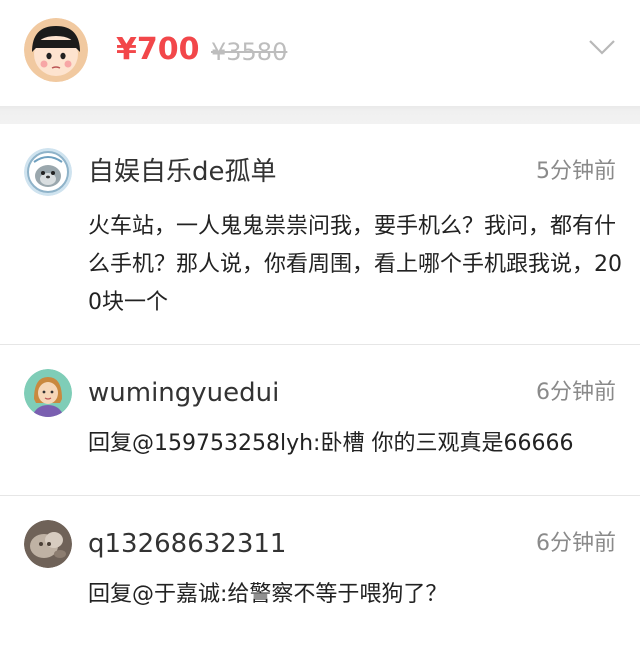  Describe the element at coordinates (187, 544) in the screenshot. I see `comment-username: q13268632311` at that location.